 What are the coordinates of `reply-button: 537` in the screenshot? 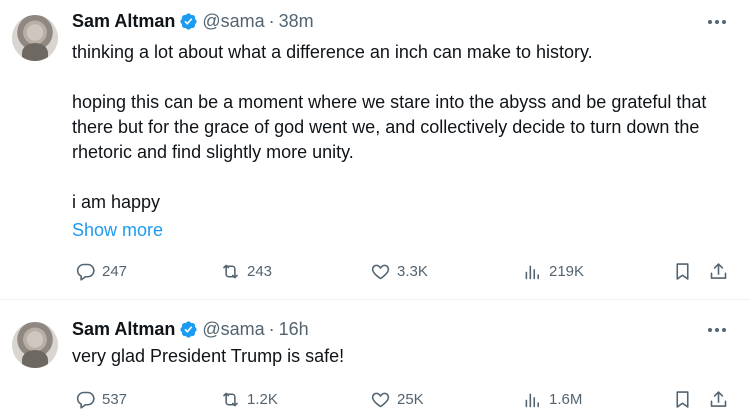 It's located at (101, 399).